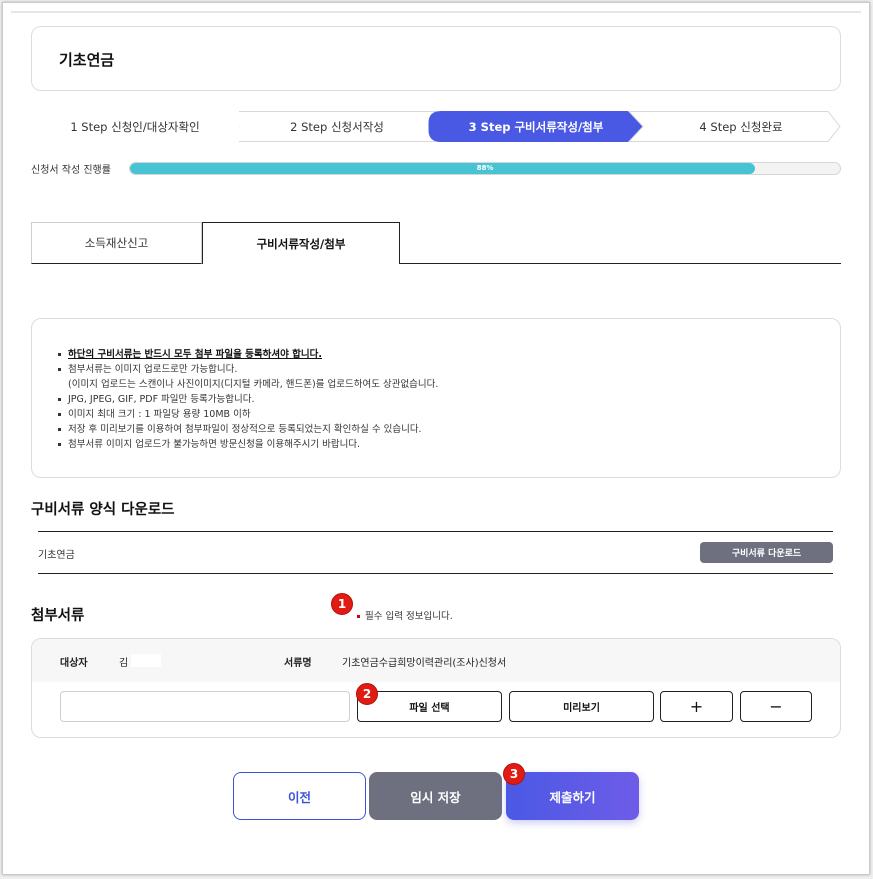 The width and height of the screenshot is (873, 879). I want to click on submit-button: 제출하기, so click(572, 796).